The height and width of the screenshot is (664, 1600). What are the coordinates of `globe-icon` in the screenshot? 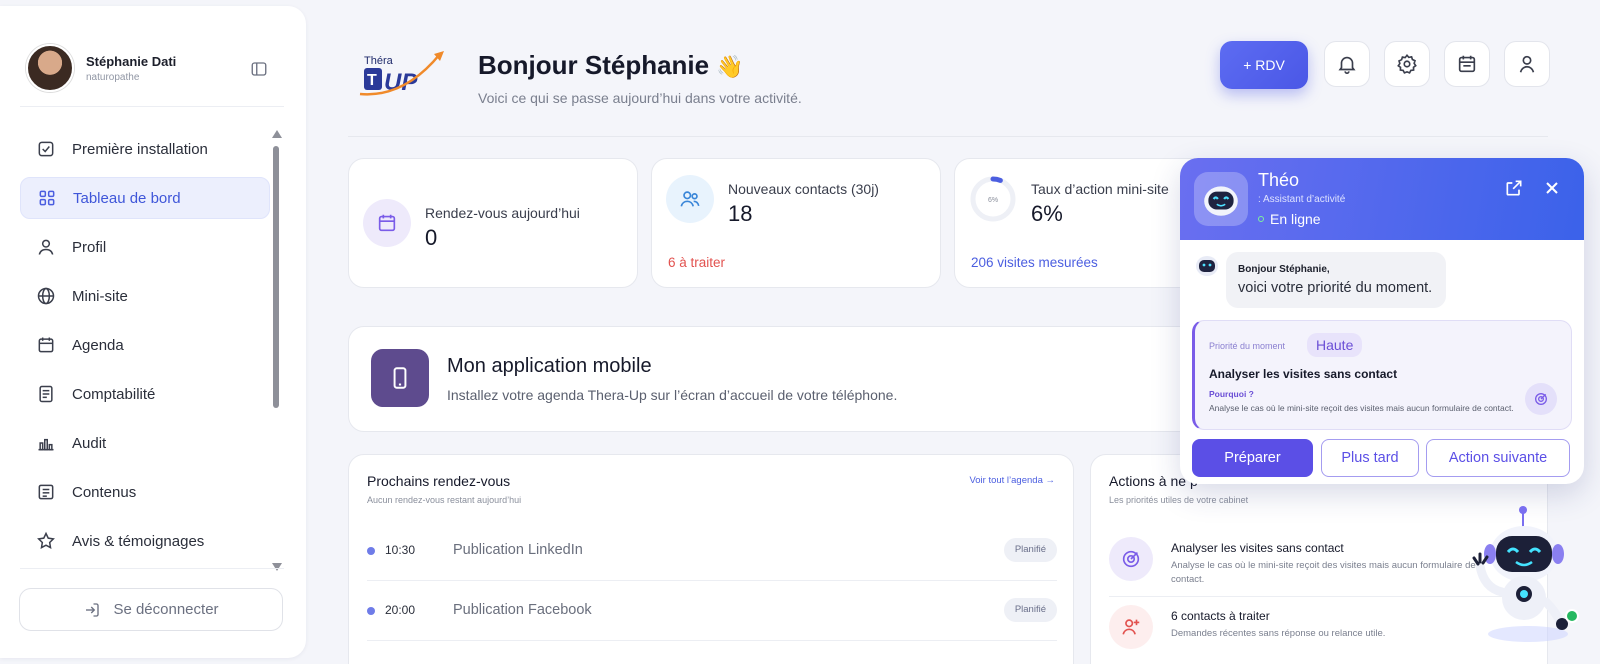 It's located at (46, 296).